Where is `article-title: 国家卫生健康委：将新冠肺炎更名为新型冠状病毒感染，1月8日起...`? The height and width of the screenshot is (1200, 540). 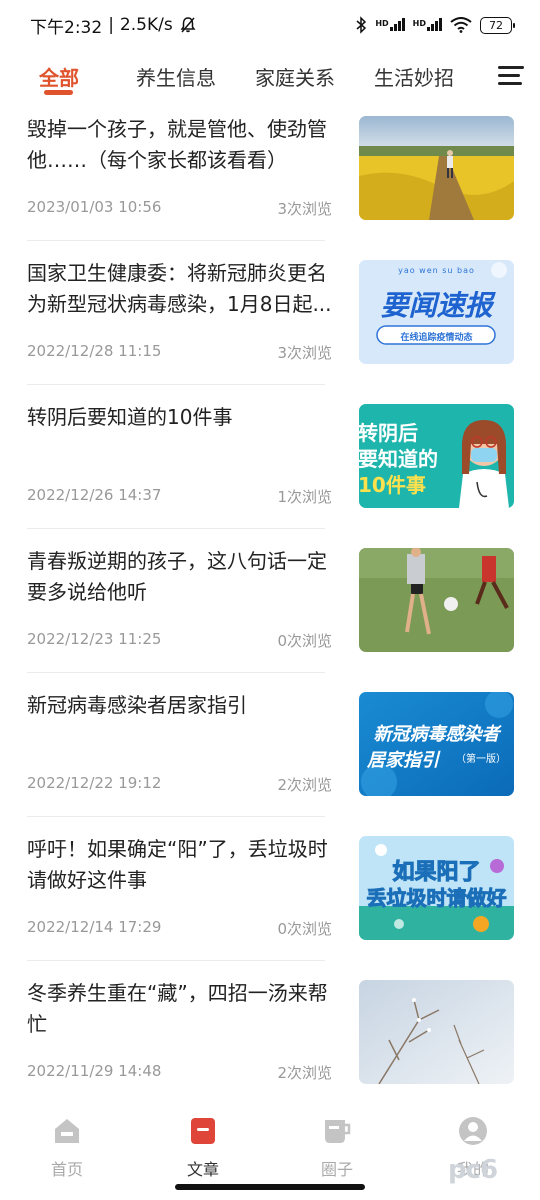 article-title: 国家卫生健康委：将新冠肺炎更名为新型冠状病毒感染，1月8日起... is located at coordinates (179, 288).